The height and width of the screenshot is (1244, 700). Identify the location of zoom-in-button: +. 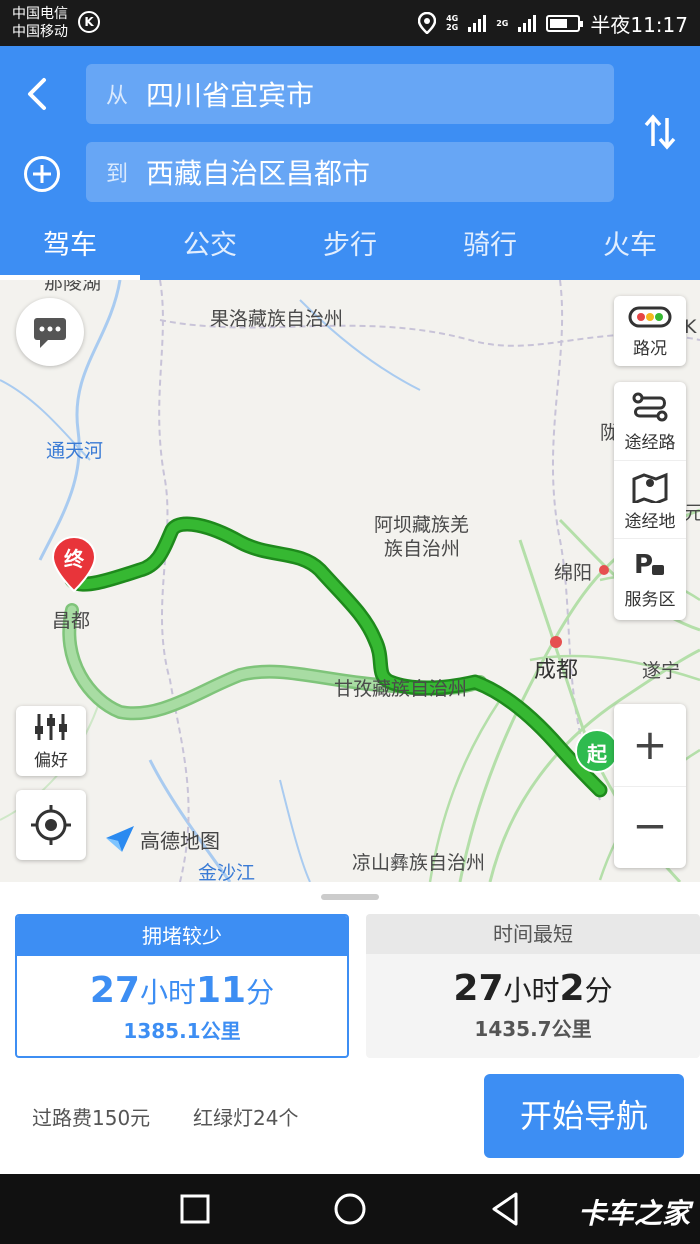
(650, 745).